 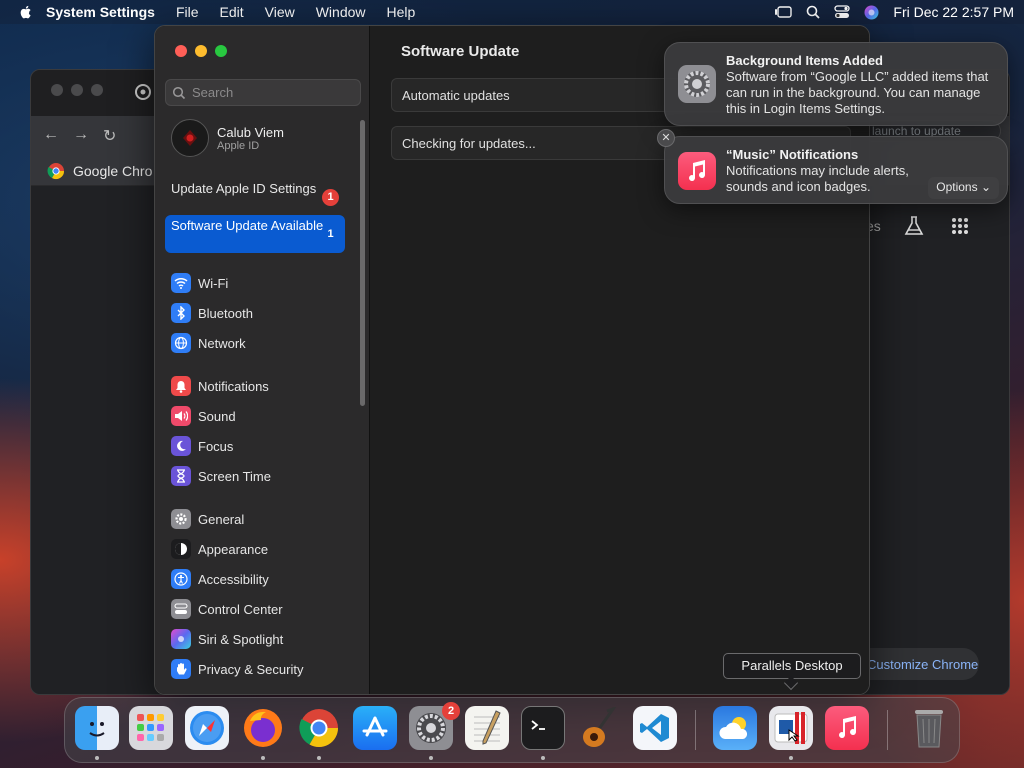 What do you see at coordinates (250, 132) in the screenshot?
I see `profile-name: Calub Viem` at bounding box center [250, 132].